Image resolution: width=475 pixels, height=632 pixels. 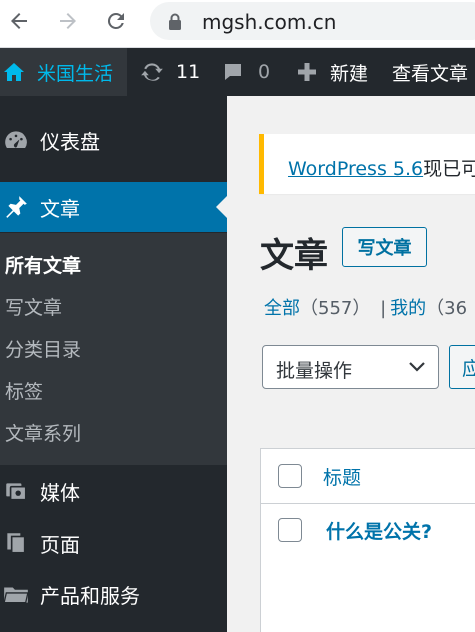 I want to click on sidebar-item-pages: 页面, so click(x=113, y=543).